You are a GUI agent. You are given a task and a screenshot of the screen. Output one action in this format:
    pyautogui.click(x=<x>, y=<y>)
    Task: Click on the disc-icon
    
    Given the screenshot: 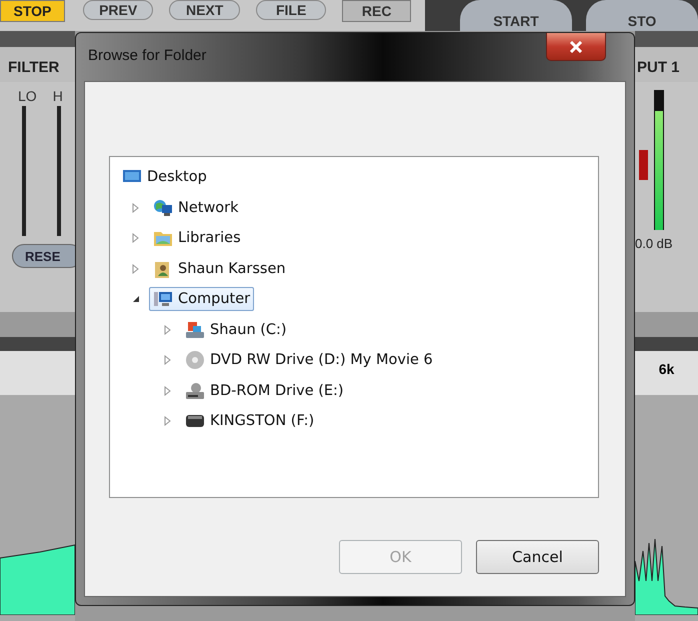 What is the action you would take?
    pyautogui.click(x=195, y=360)
    